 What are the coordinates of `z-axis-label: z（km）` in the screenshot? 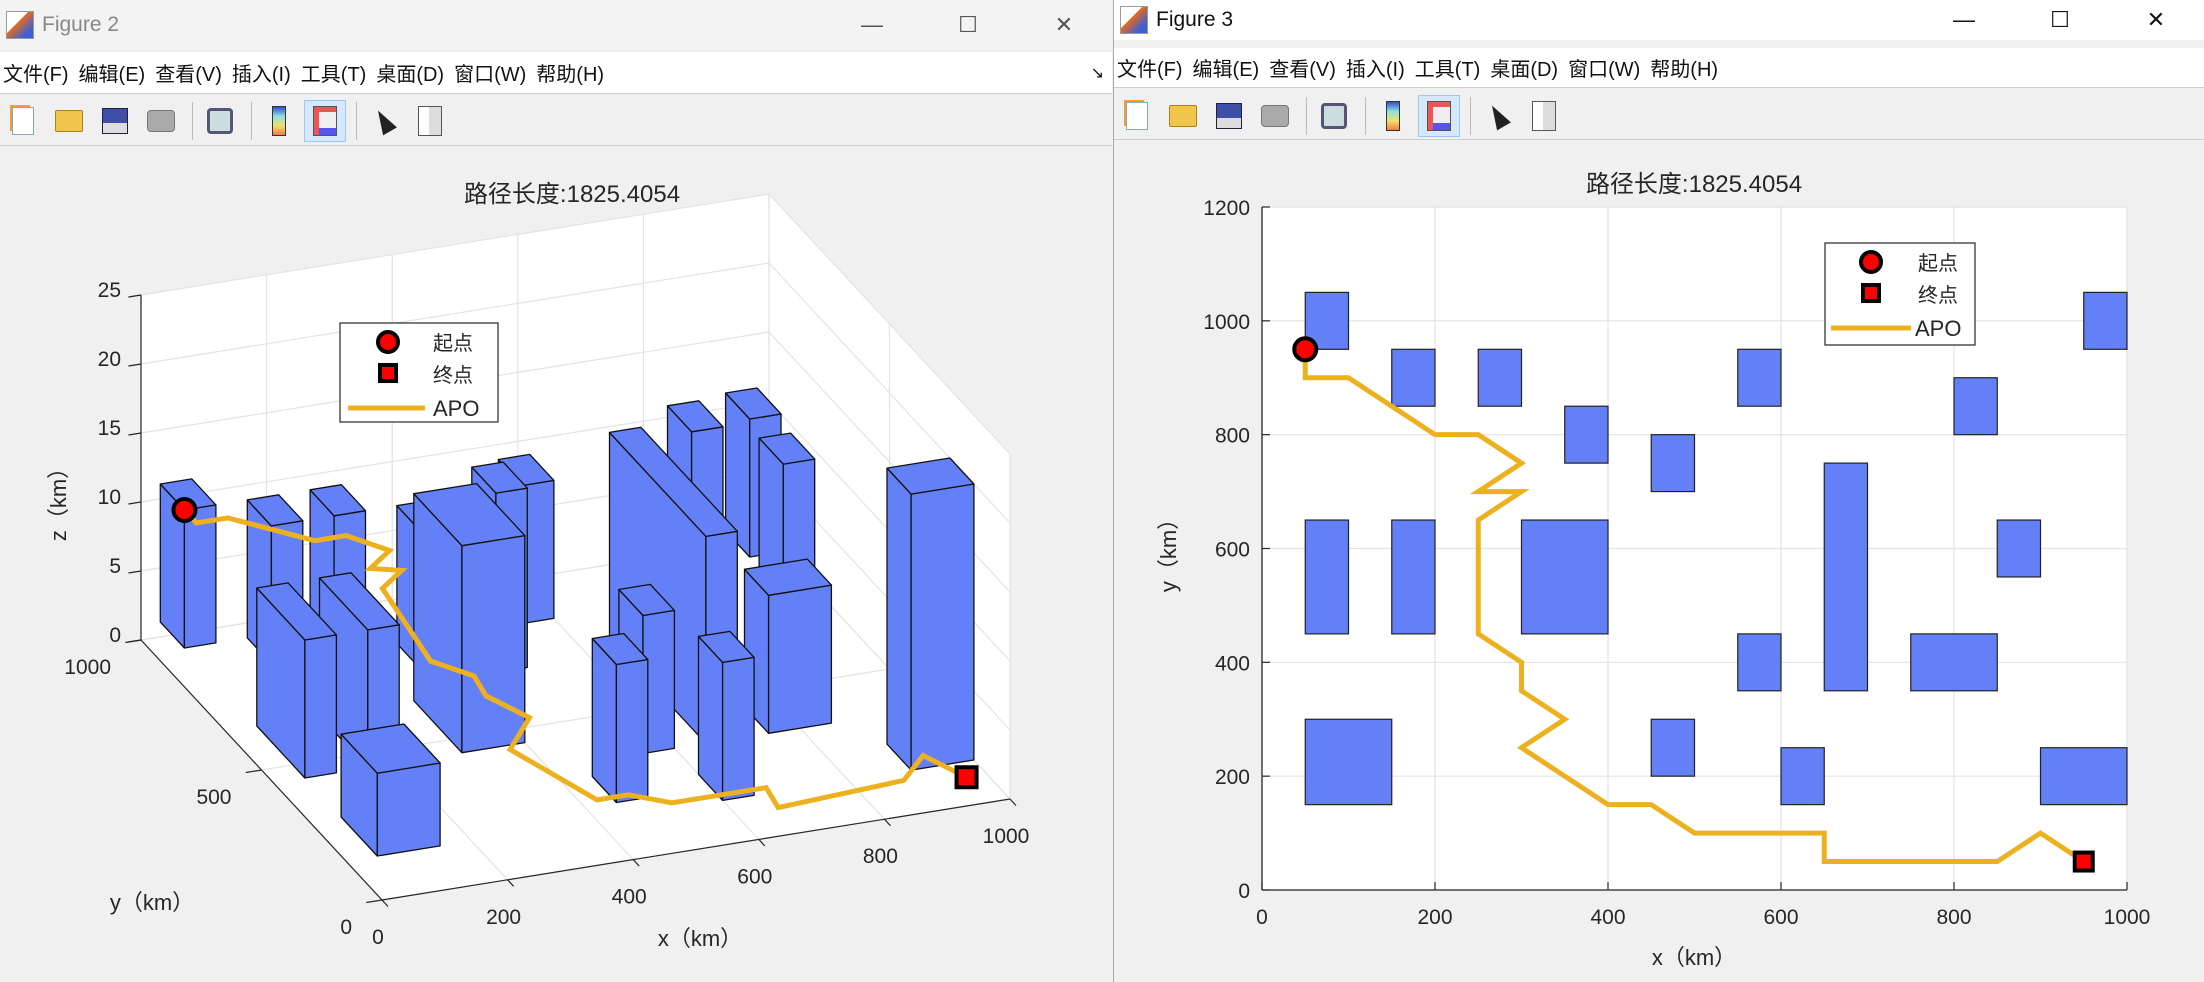 It's located at (58, 499).